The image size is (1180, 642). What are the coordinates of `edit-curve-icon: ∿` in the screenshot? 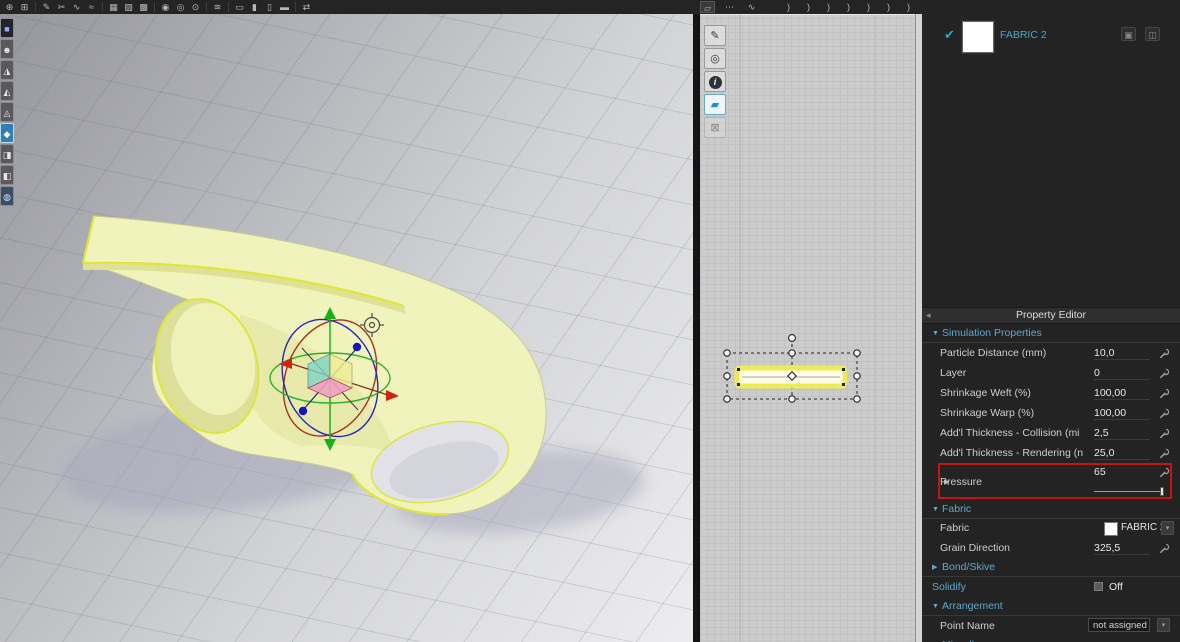 It's located at (751, 7).